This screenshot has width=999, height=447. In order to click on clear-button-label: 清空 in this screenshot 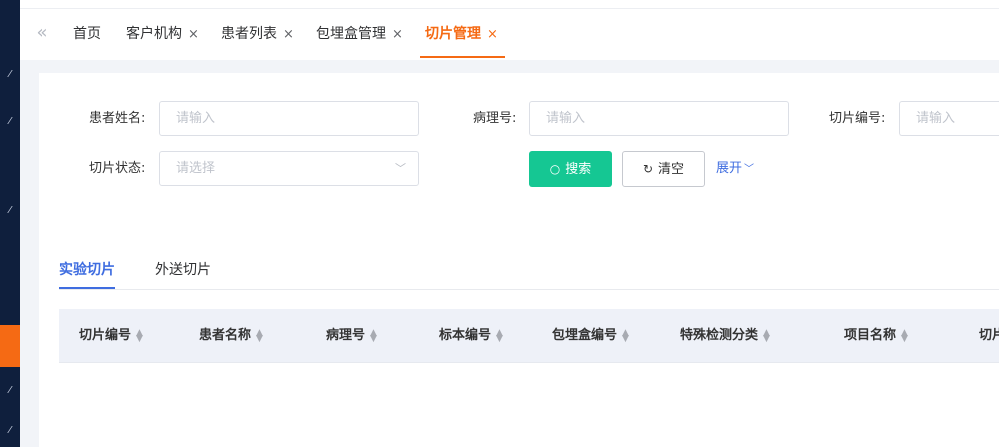, I will do `click(671, 169)`.